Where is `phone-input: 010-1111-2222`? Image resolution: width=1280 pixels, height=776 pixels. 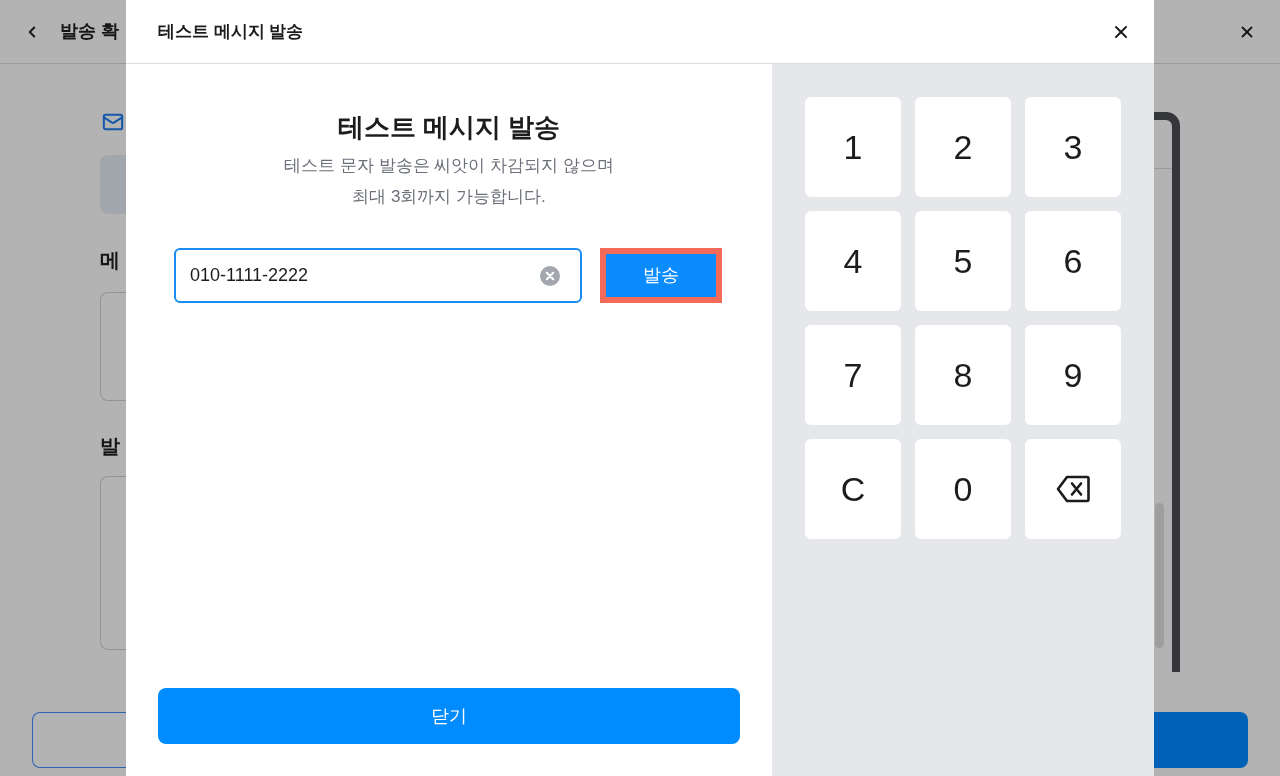 phone-input: 010-1111-2222 is located at coordinates (378, 275).